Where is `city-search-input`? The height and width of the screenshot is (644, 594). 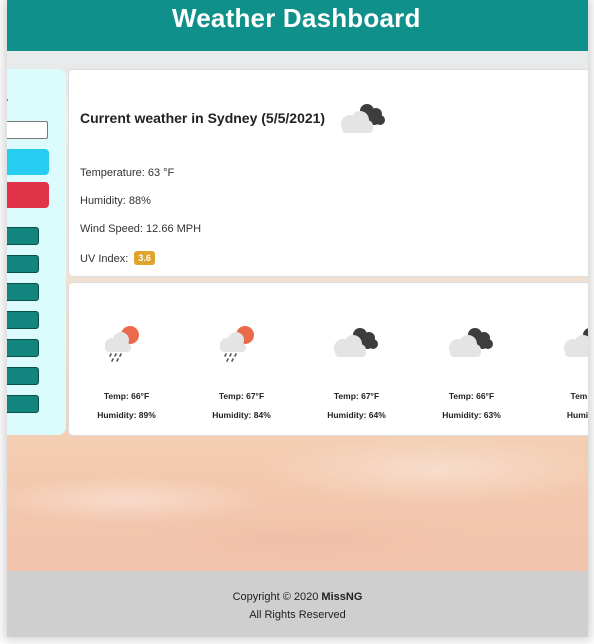
city-search-input is located at coordinates (27, 130).